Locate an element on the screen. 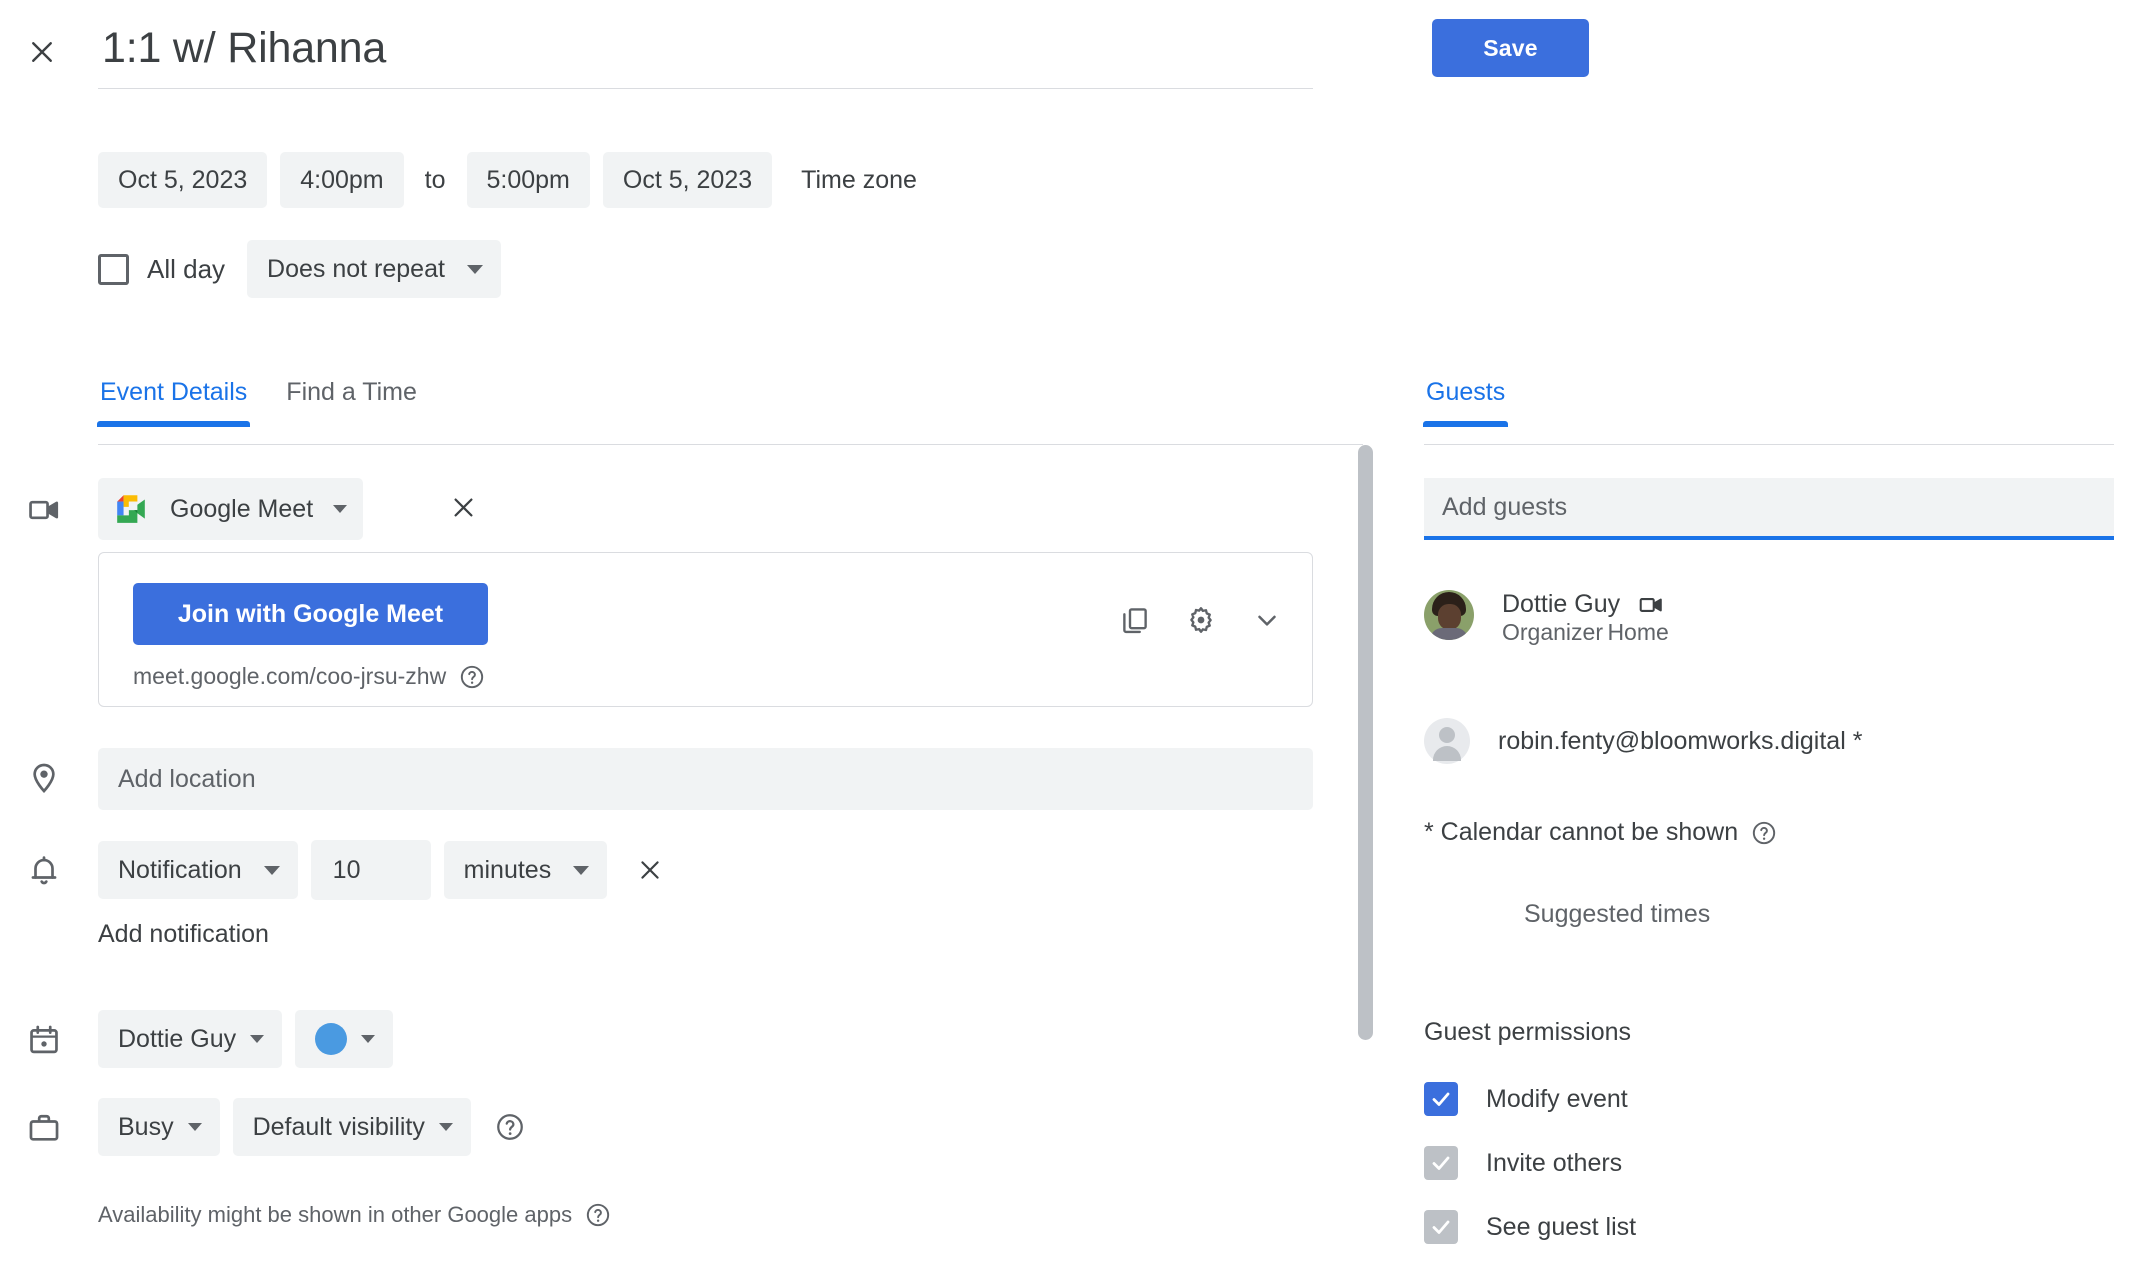  conference-provider-select: Google Meet is located at coordinates (231, 509).